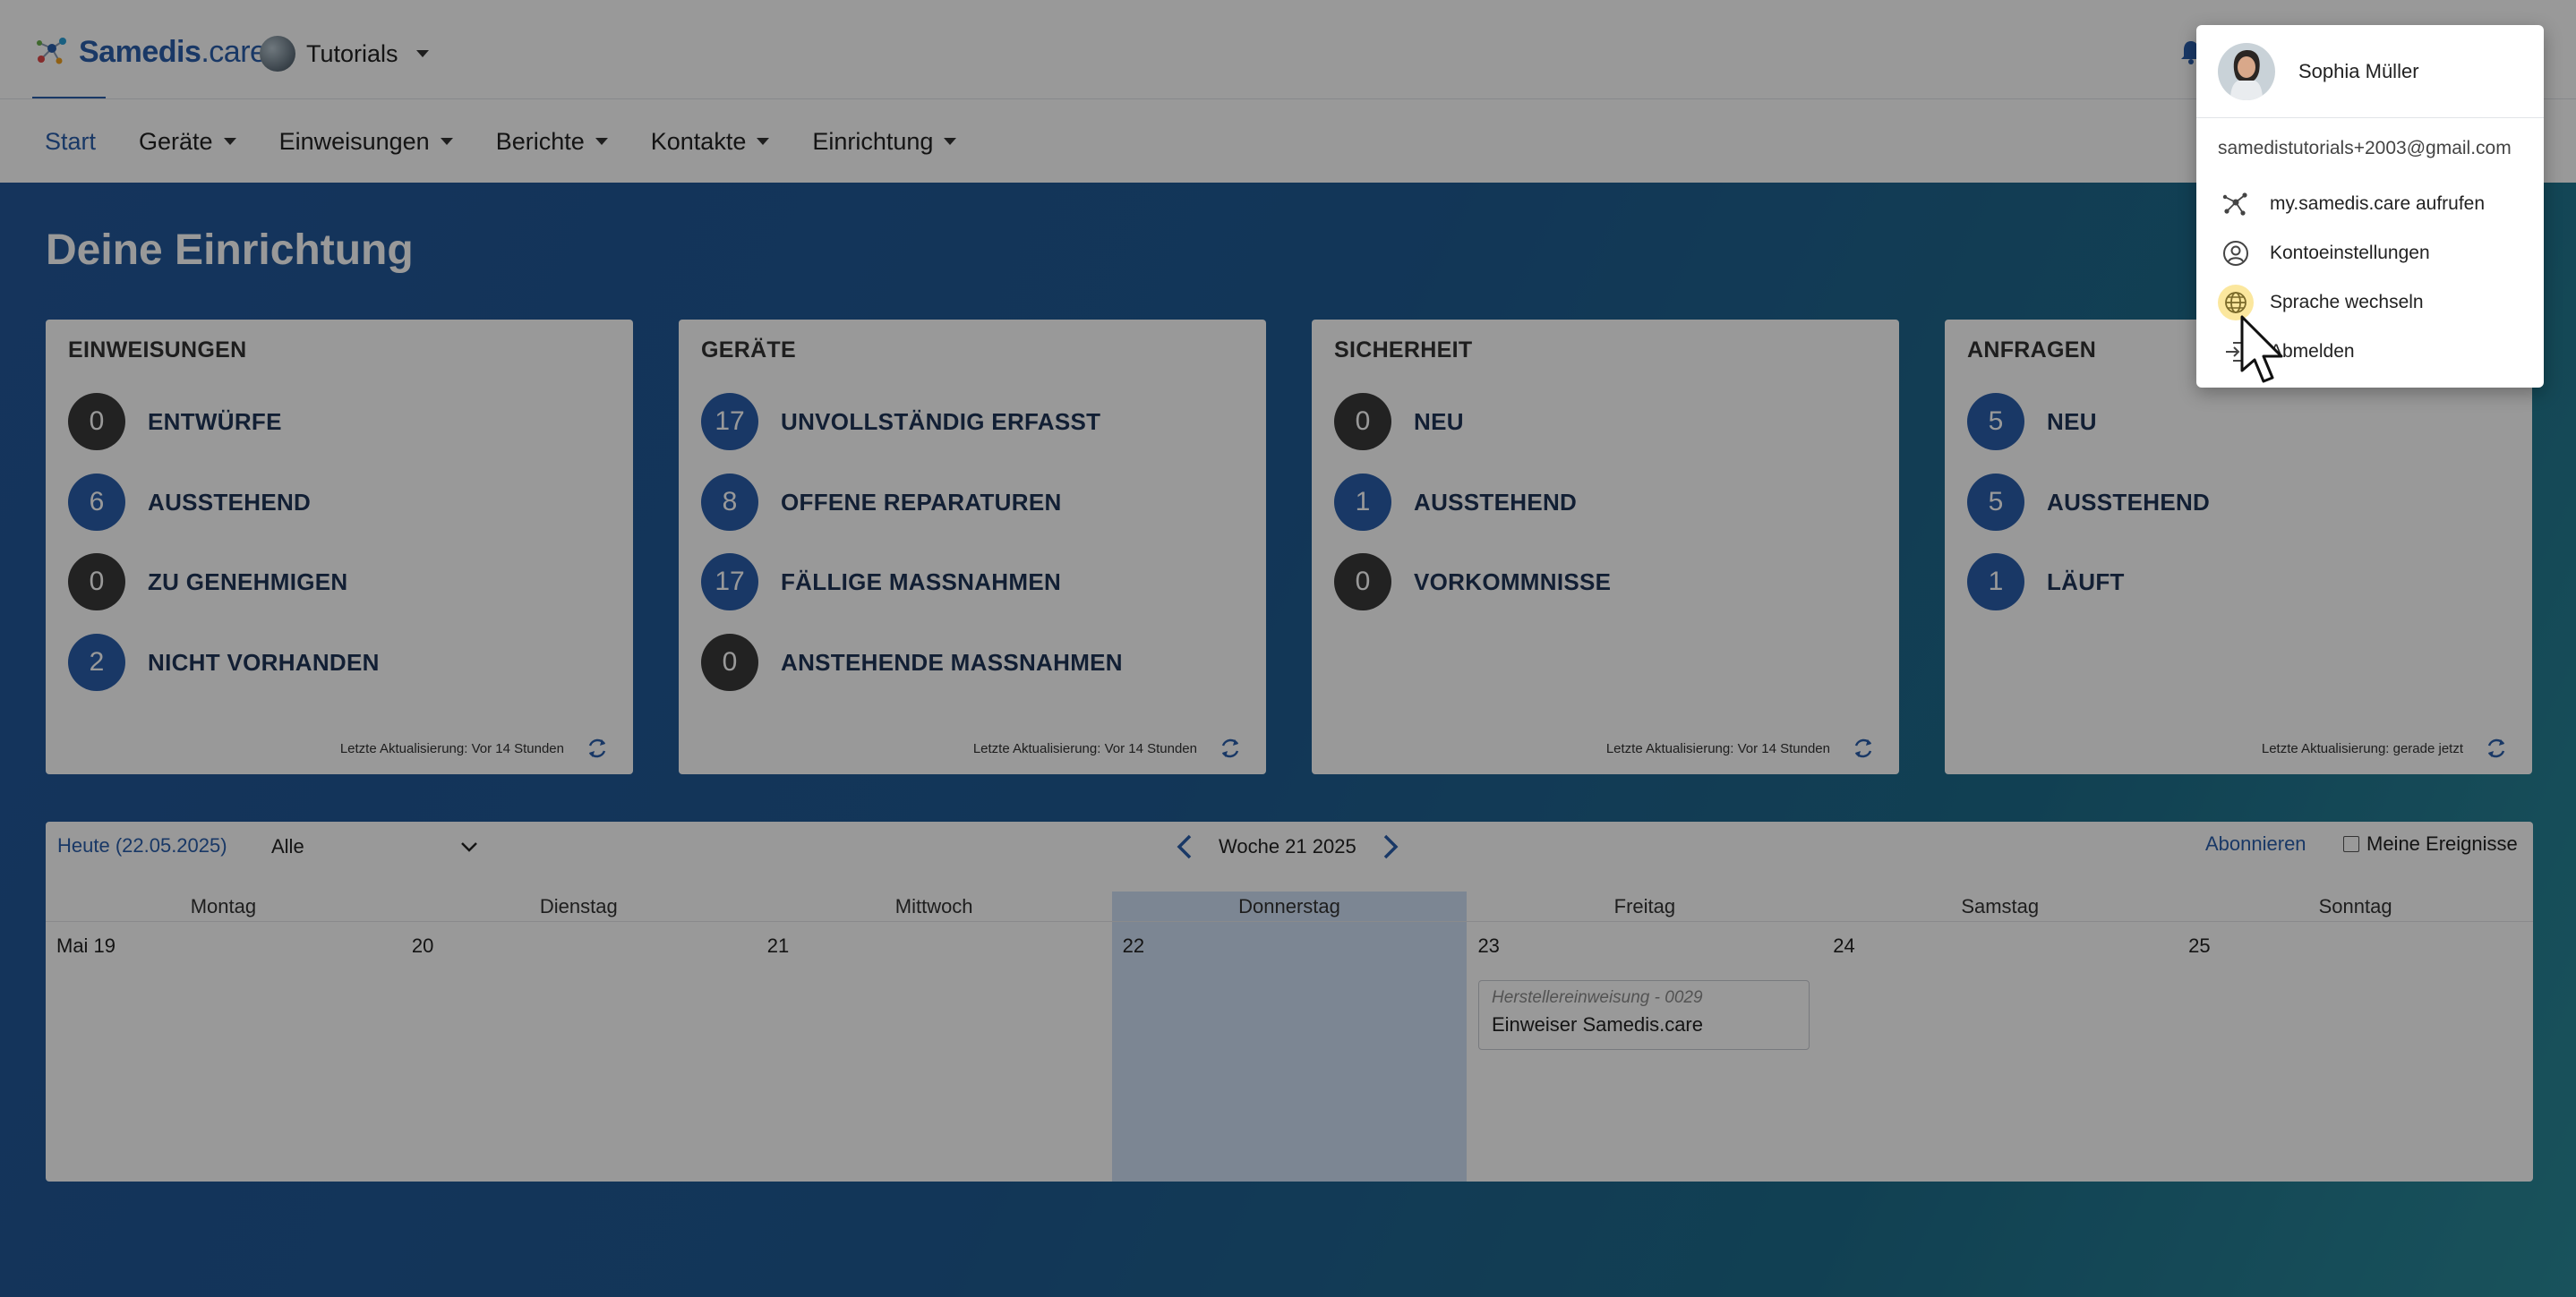  What do you see at coordinates (2358, 70) in the screenshot?
I see `user-name: Sophia Müller` at bounding box center [2358, 70].